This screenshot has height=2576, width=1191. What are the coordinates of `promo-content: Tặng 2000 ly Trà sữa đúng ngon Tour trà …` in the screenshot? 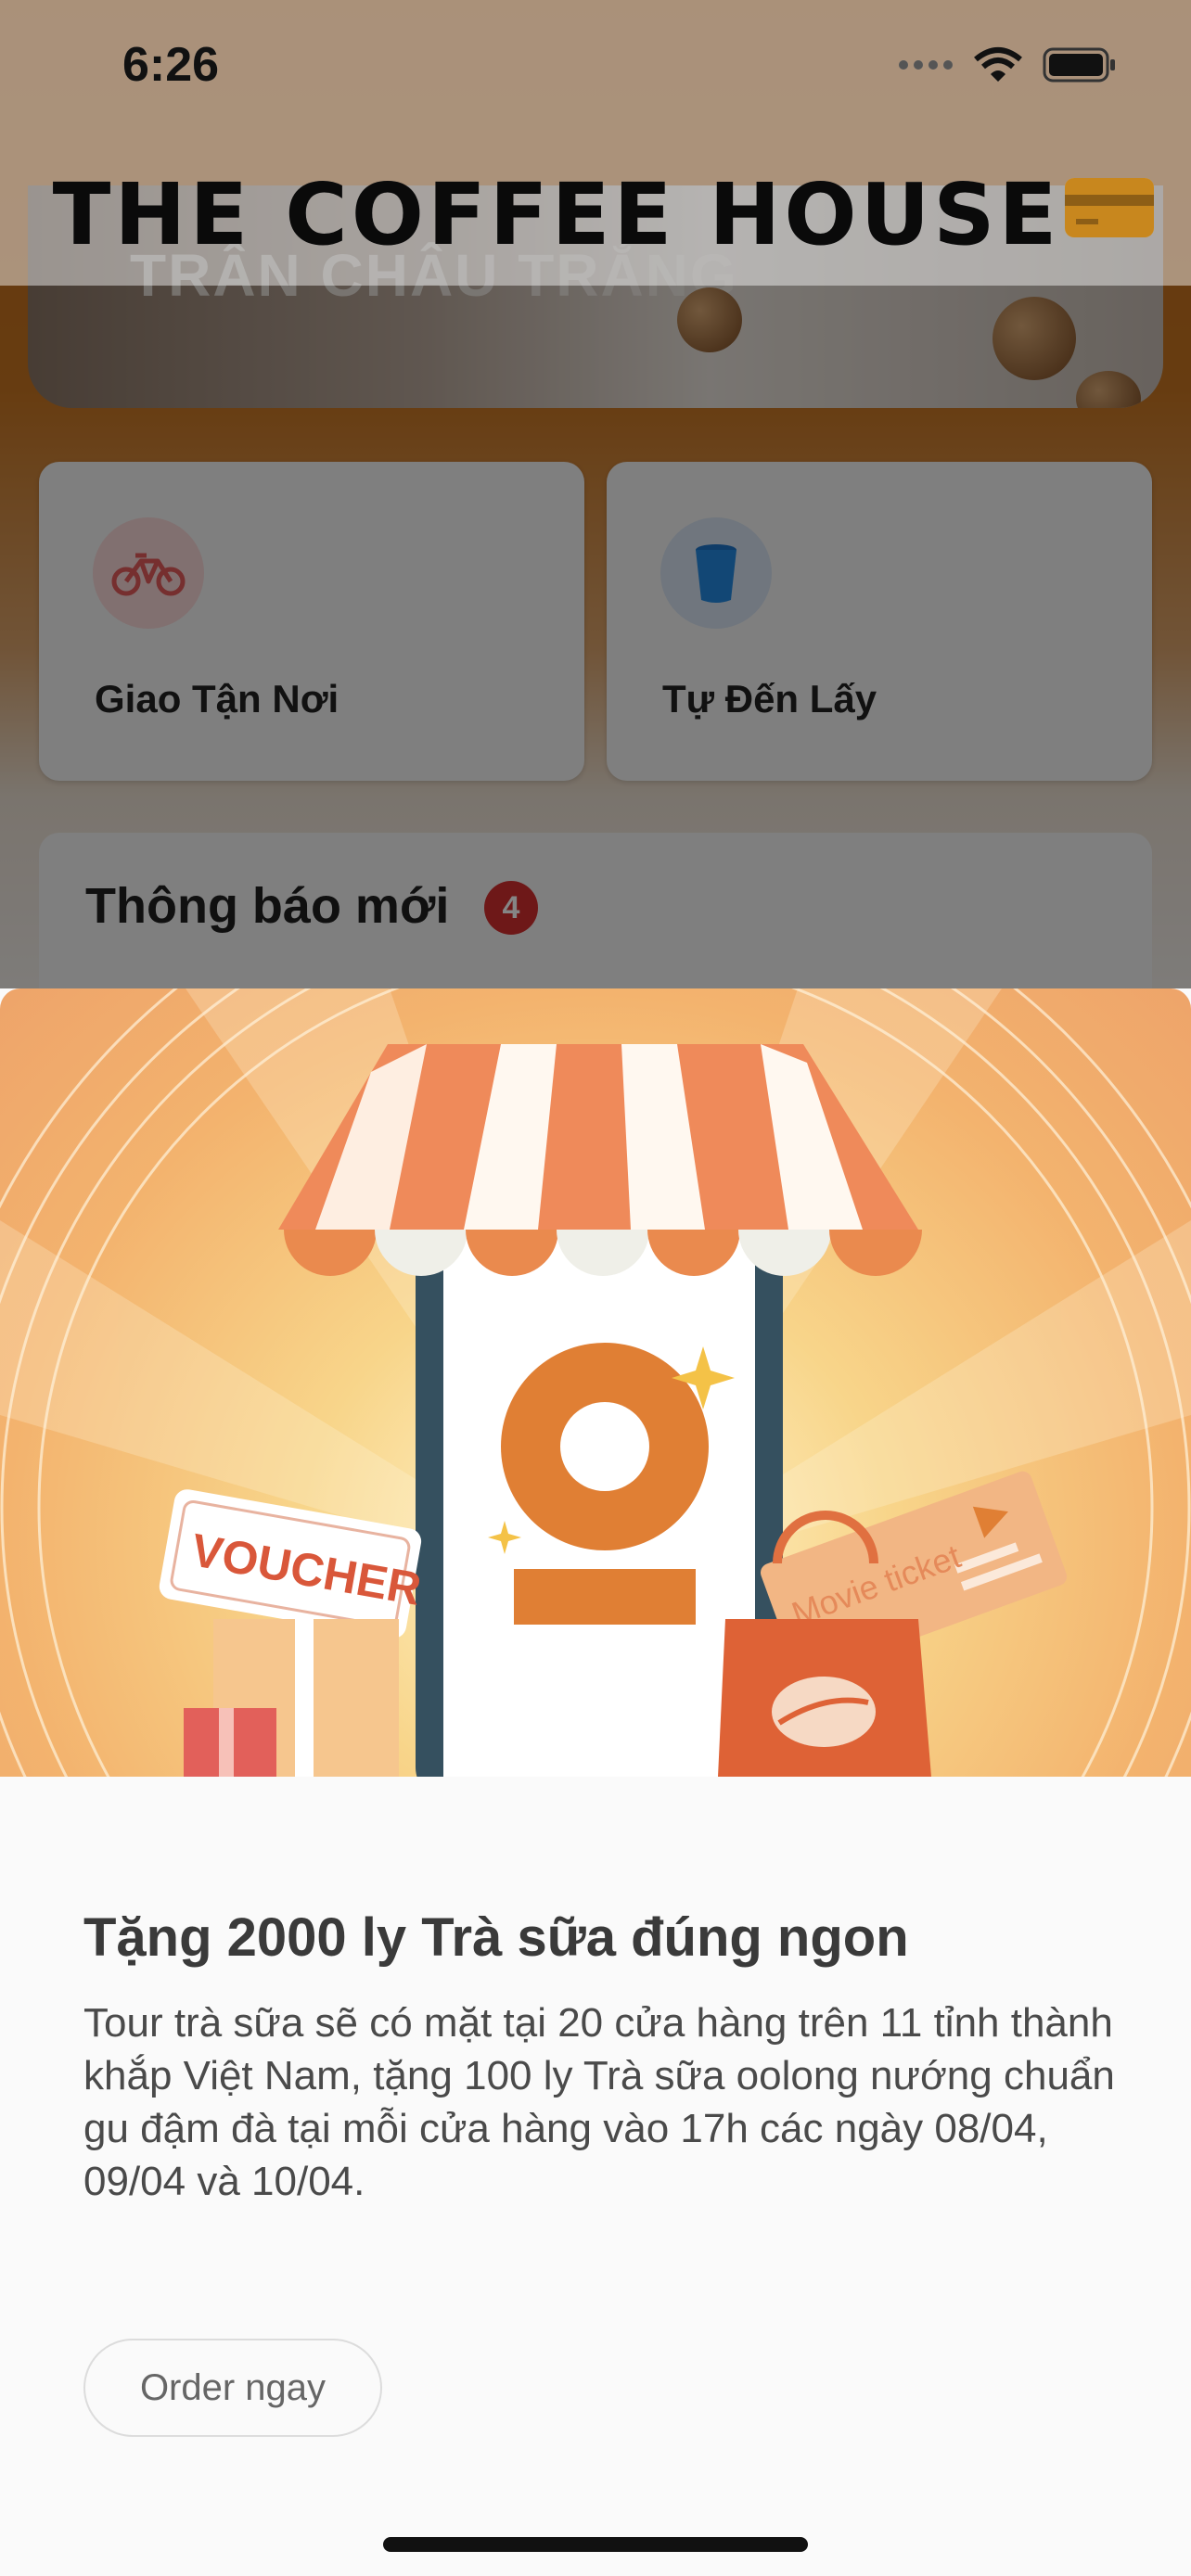 It's located at (602, 2057).